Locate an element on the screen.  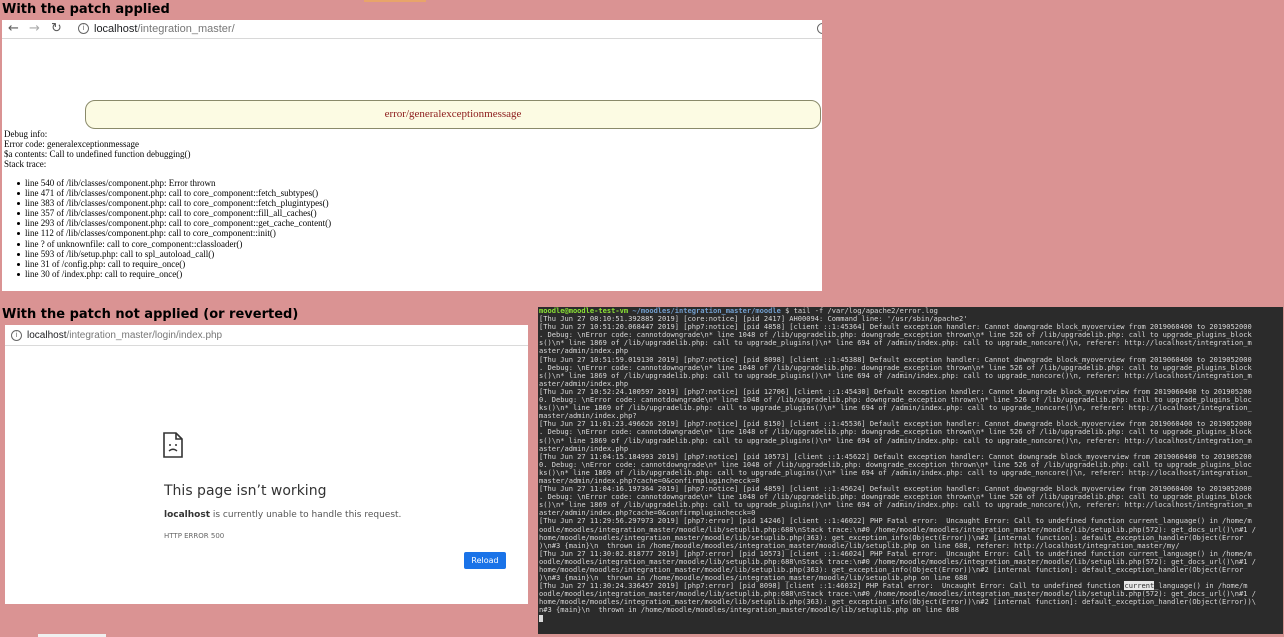
error-code: HTTP ERROR 500 is located at coordinates (194, 536).